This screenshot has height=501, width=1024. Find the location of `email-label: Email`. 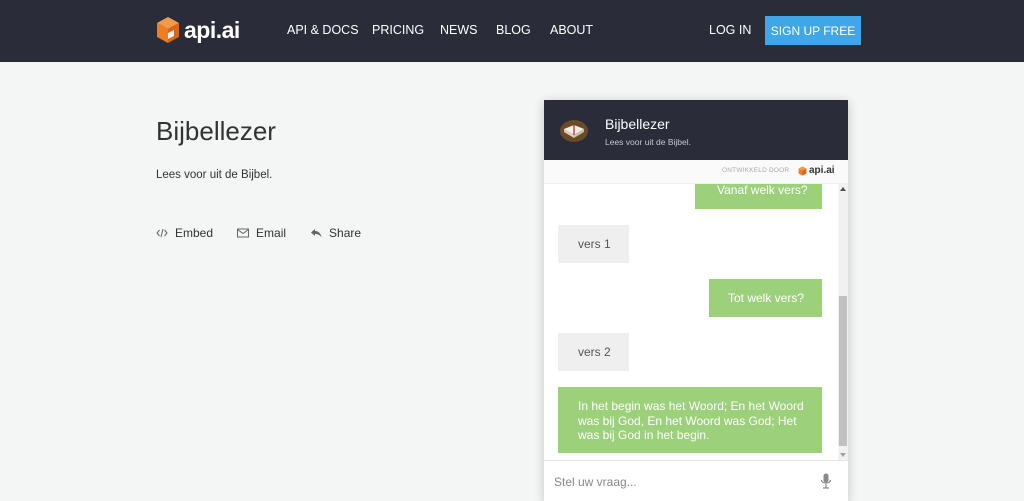

email-label: Email is located at coordinates (271, 233).